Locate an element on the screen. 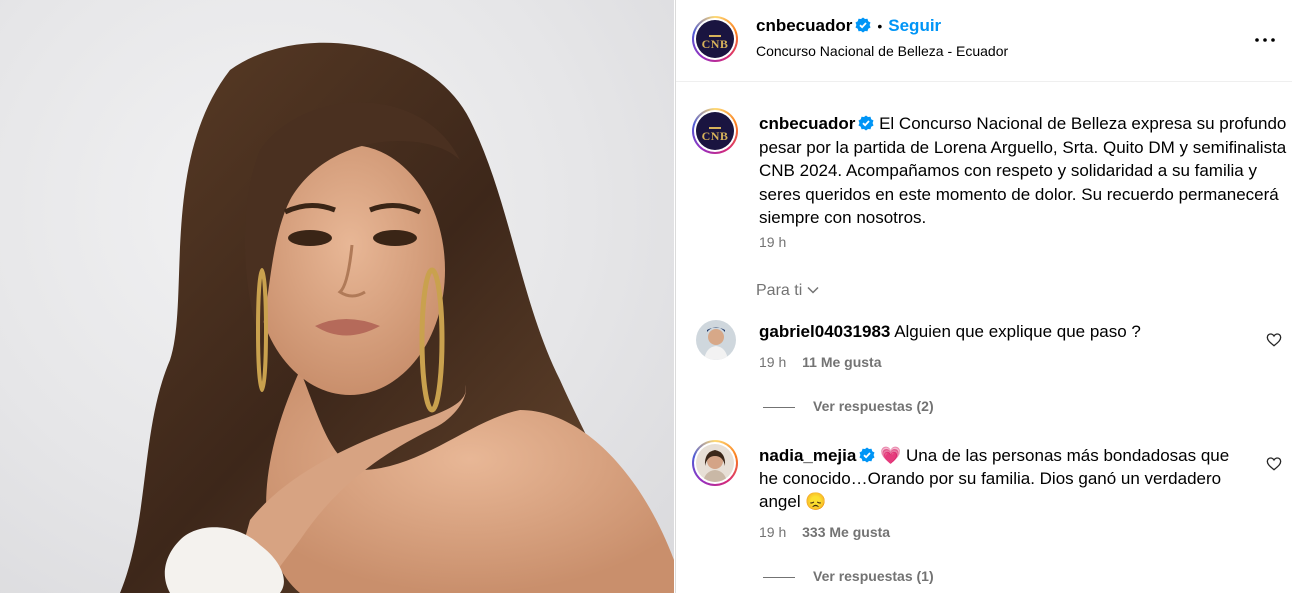  commenter-username: gabriel04031983 is located at coordinates (824, 331).